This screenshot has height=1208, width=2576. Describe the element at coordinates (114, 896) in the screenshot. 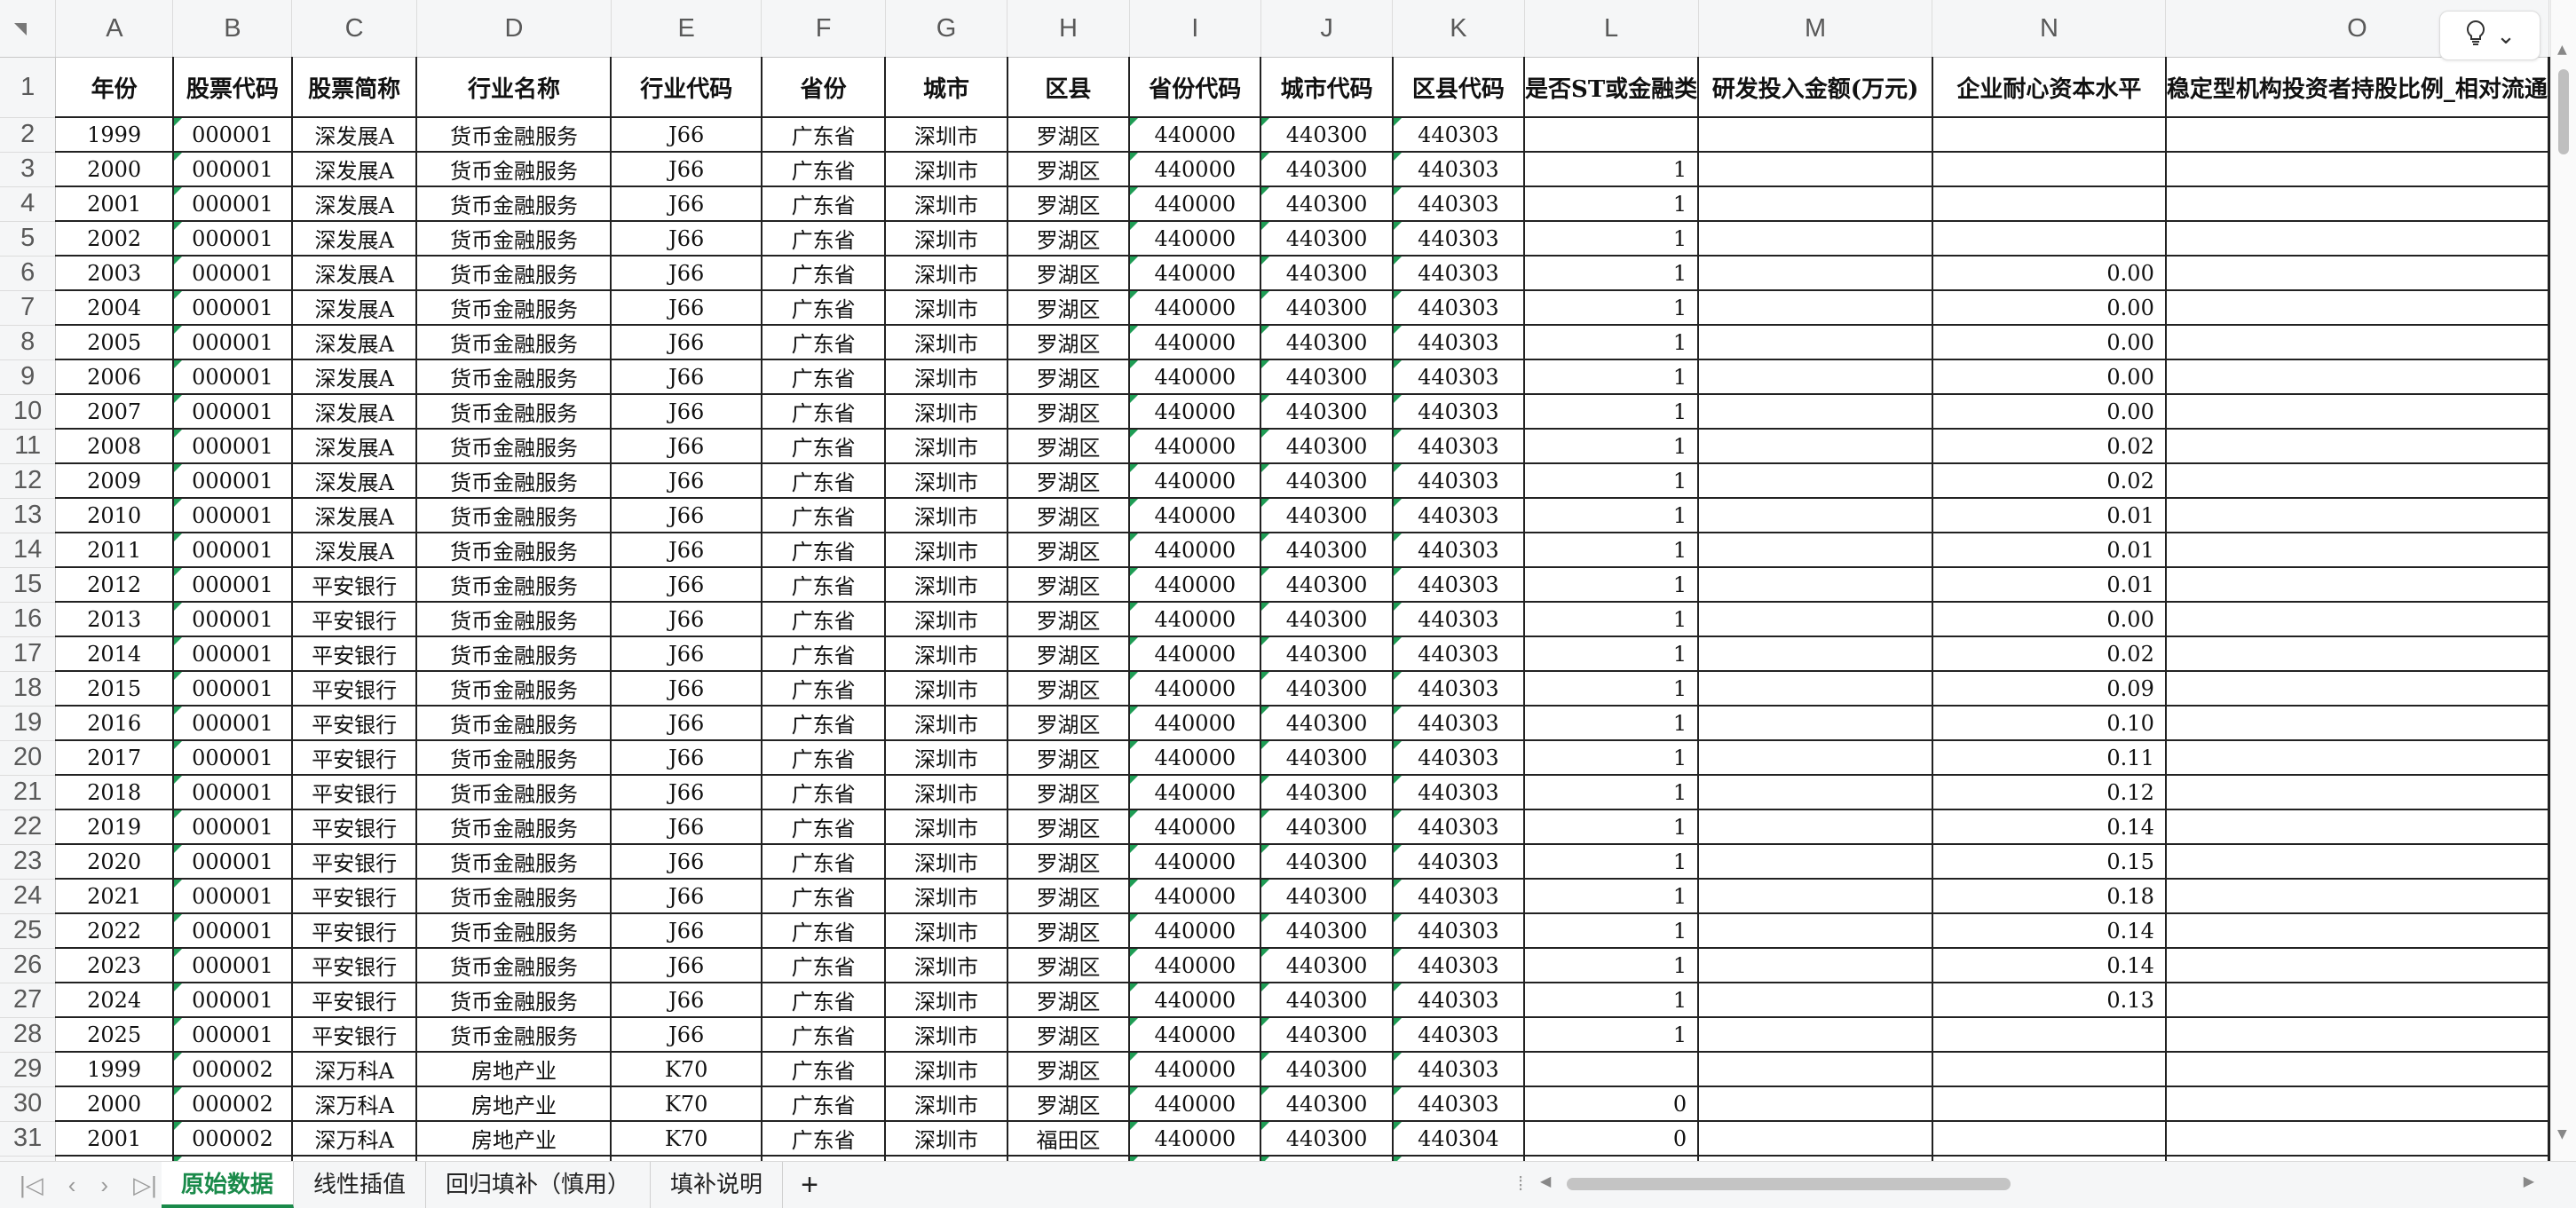

I see `data-cell: 2021` at that location.